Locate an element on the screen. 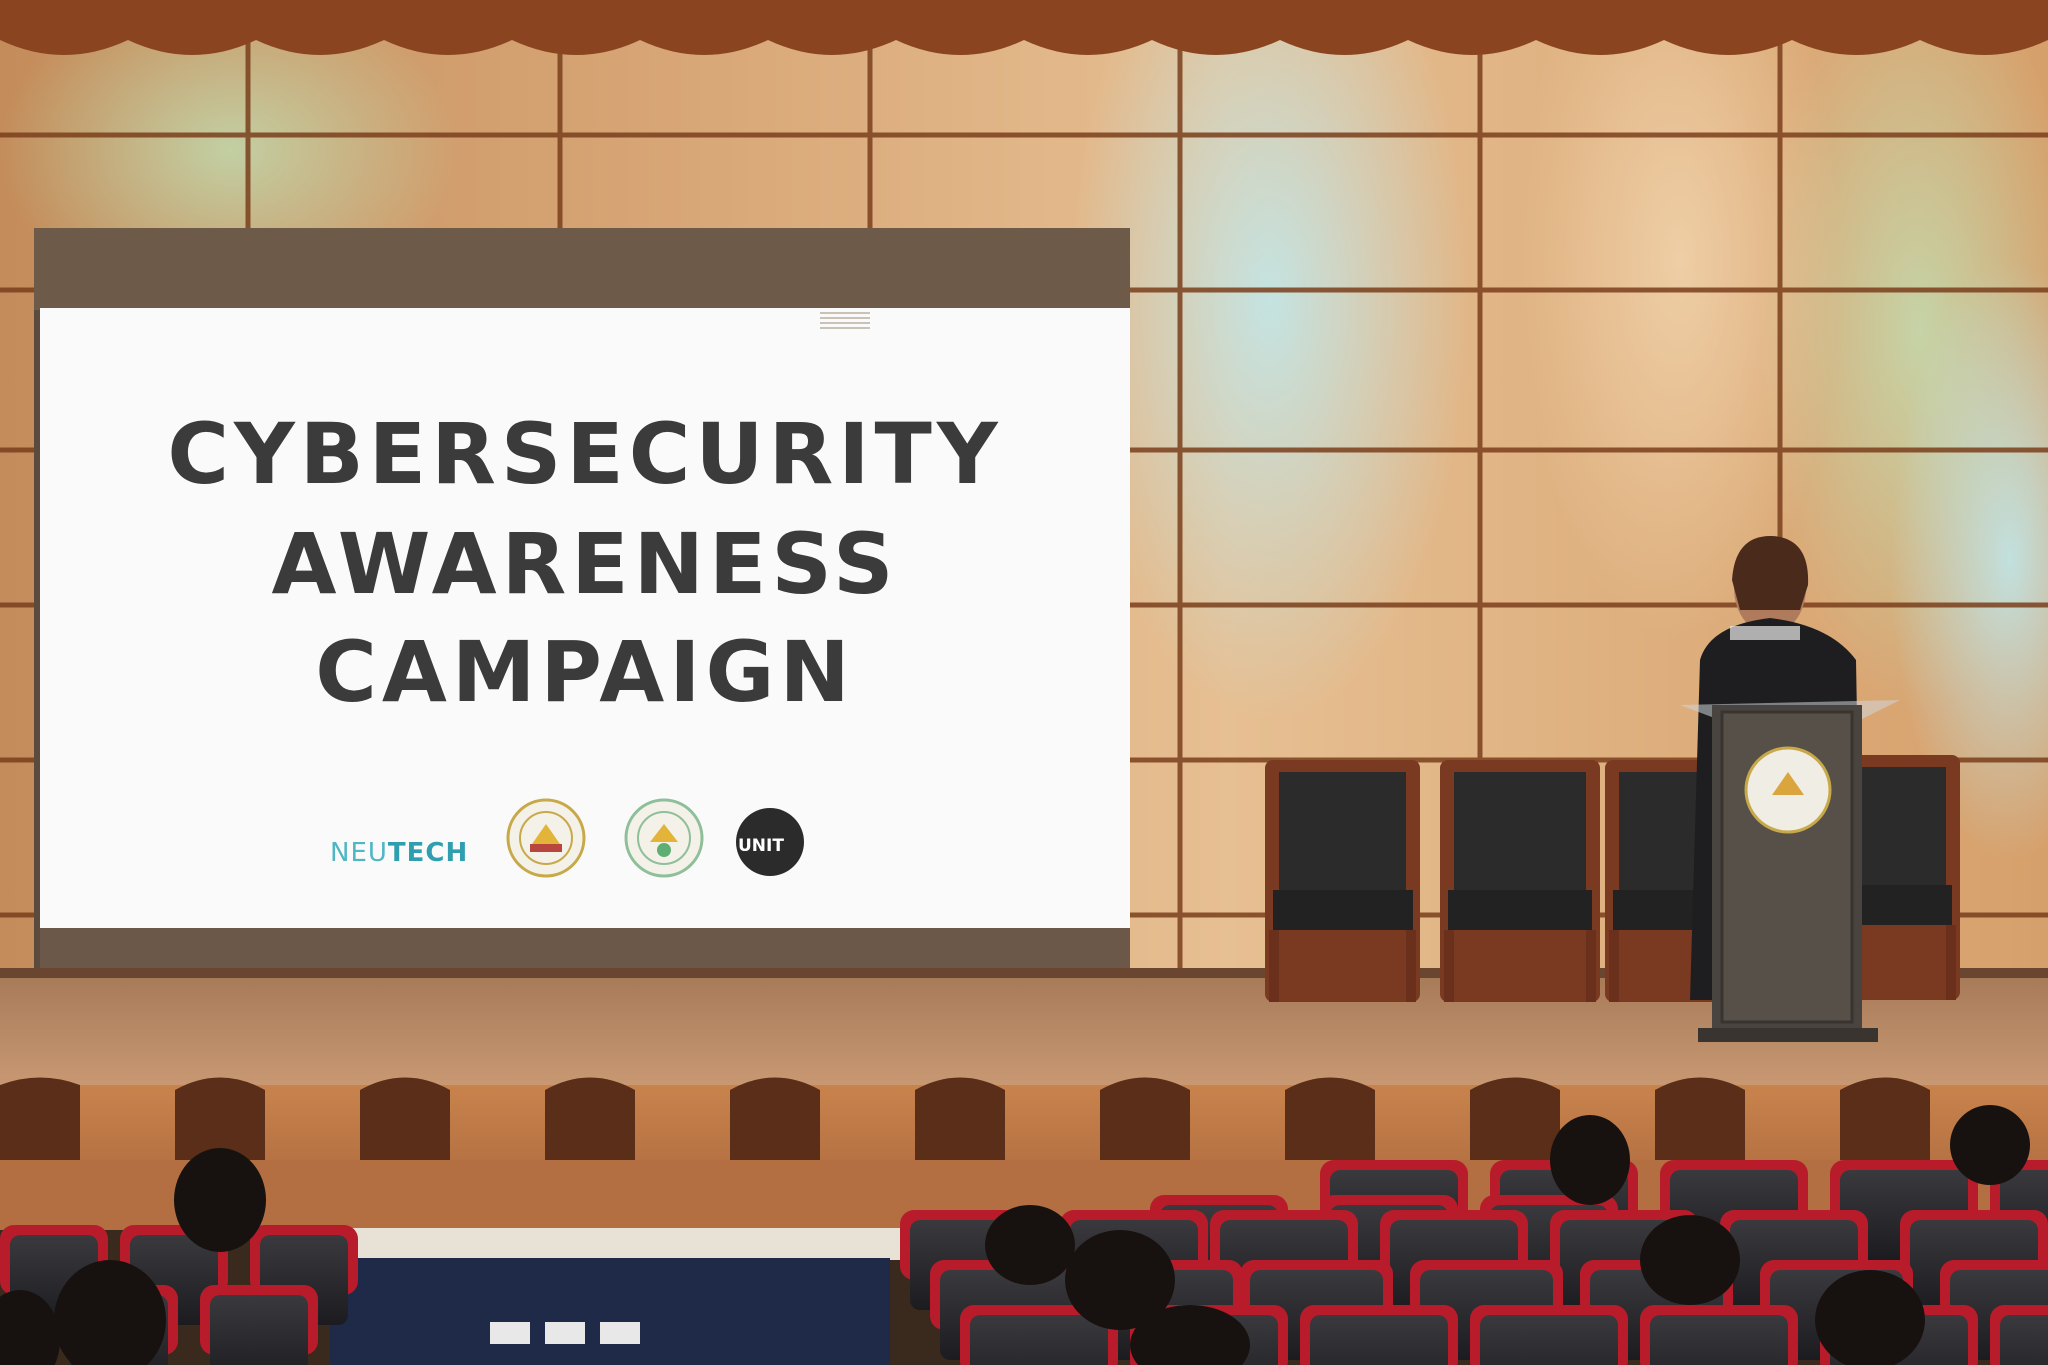  neutech-logo-bold: TECH is located at coordinates (428, 853).